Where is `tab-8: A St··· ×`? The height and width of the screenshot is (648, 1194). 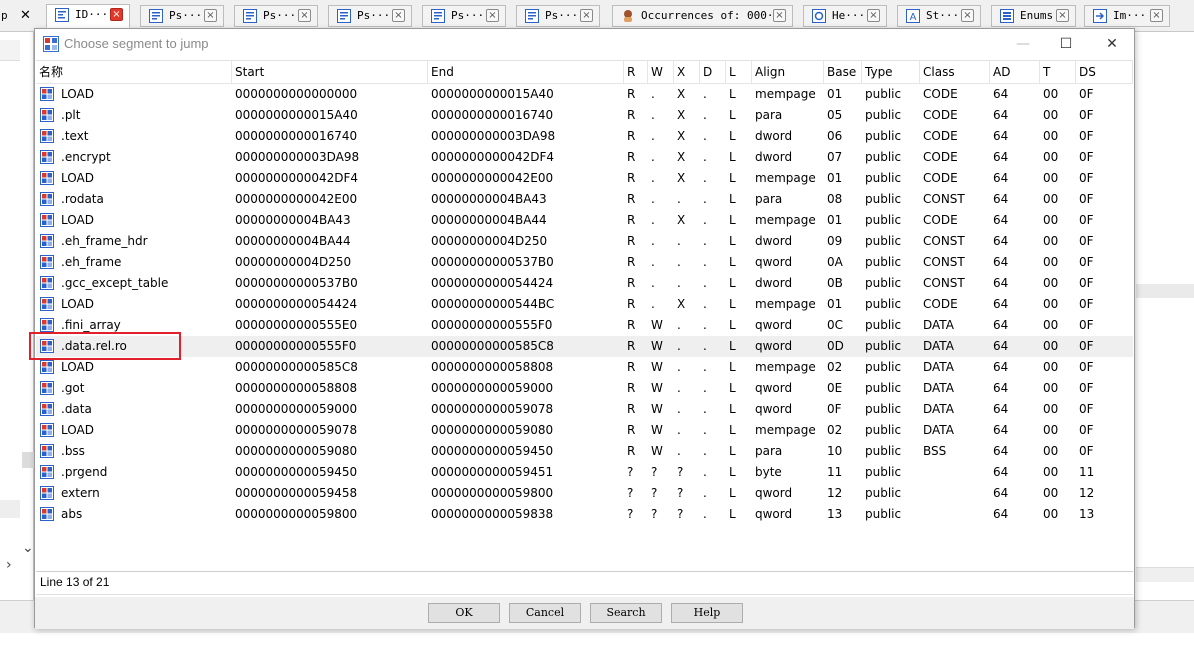
tab-8: A St··· × is located at coordinates (939, 16).